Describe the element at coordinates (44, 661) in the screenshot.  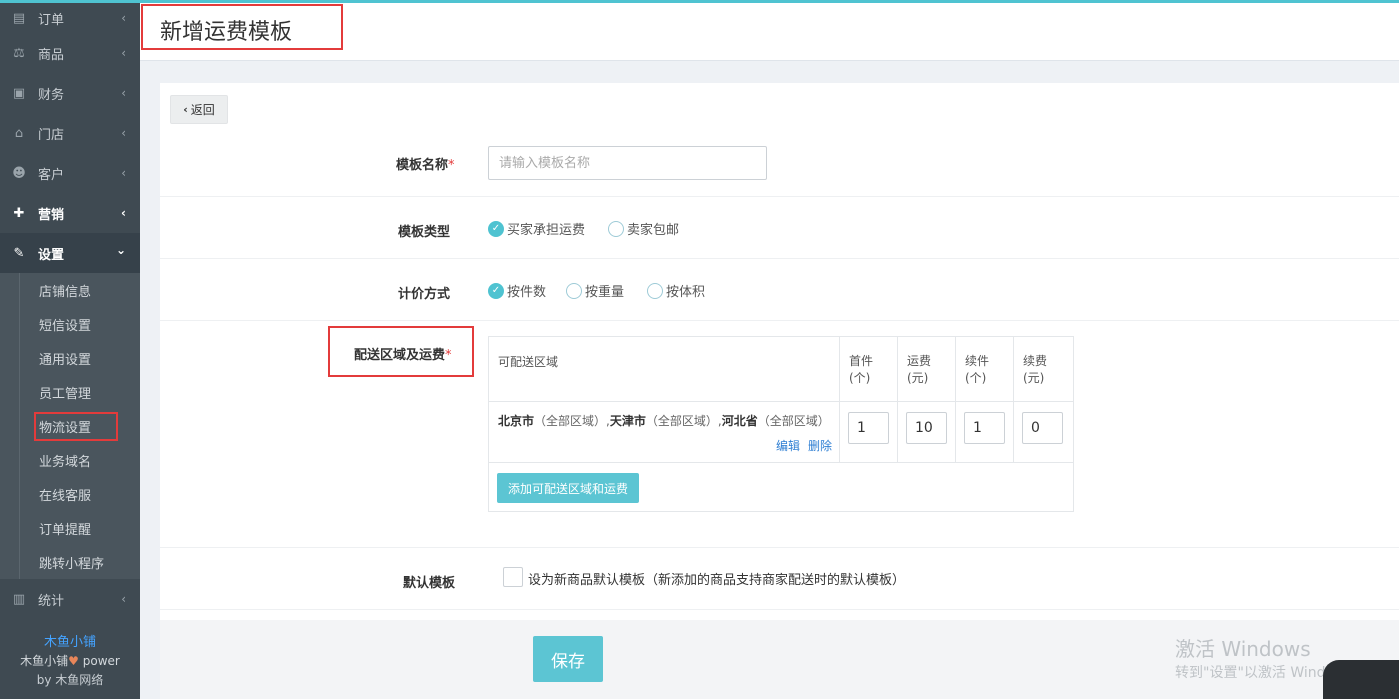
I see `power-prefix: 木鱼小铺` at that location.